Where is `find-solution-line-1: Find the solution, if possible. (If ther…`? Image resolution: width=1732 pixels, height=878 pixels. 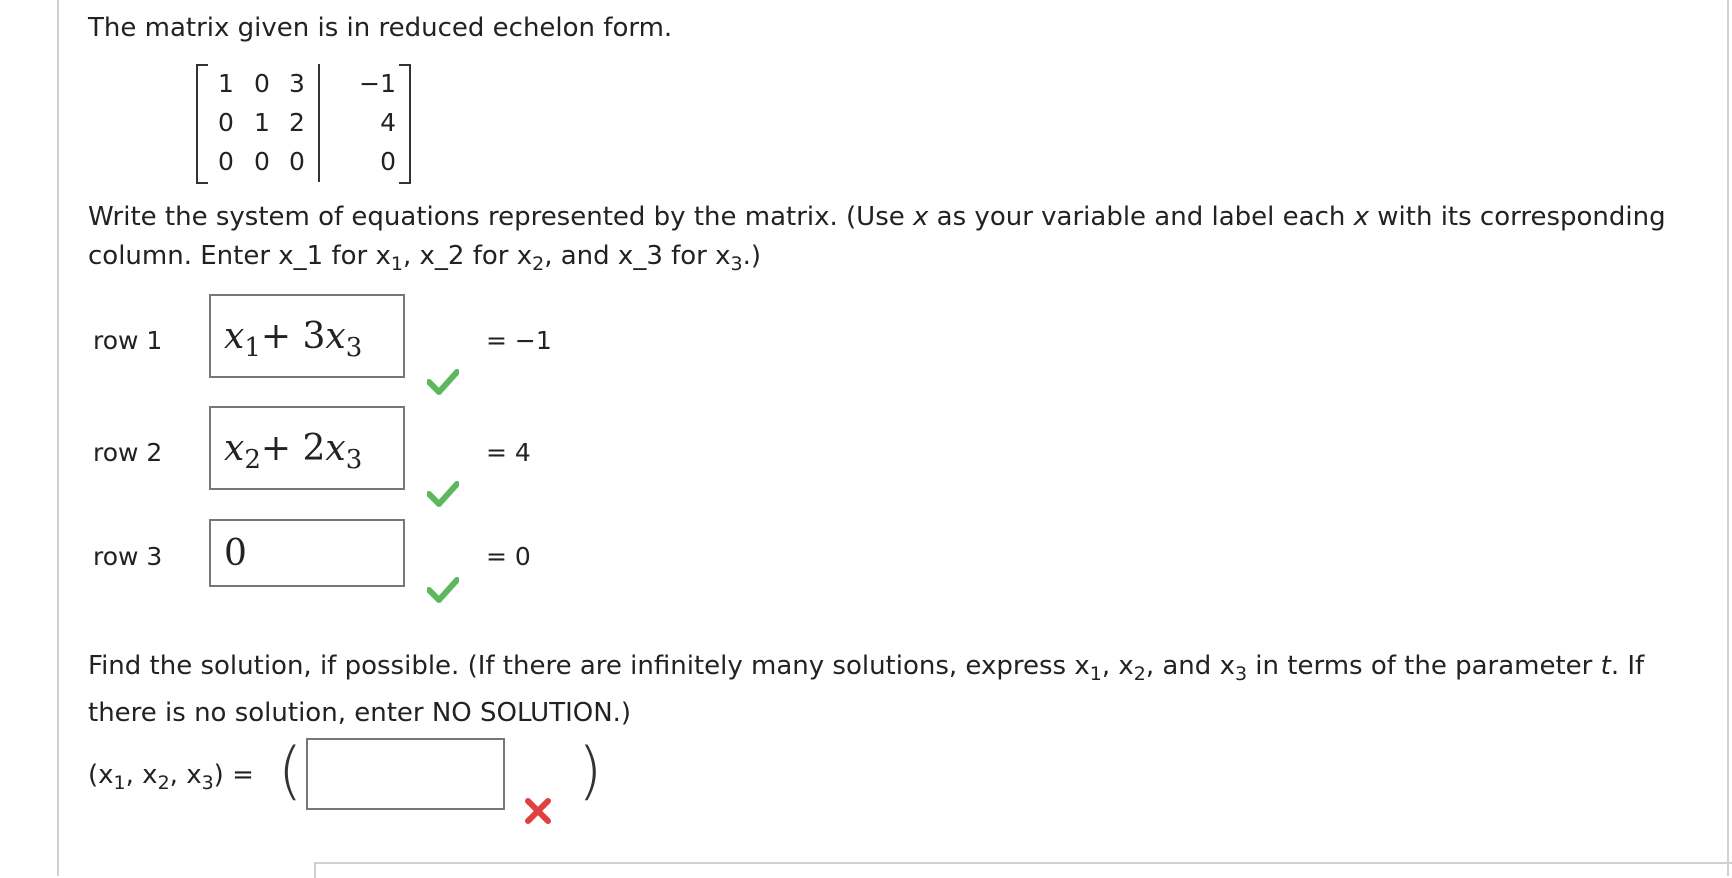
find-solution-line-1: Find the solution, if possible. (If ther… is located at coordinates (866, 668).